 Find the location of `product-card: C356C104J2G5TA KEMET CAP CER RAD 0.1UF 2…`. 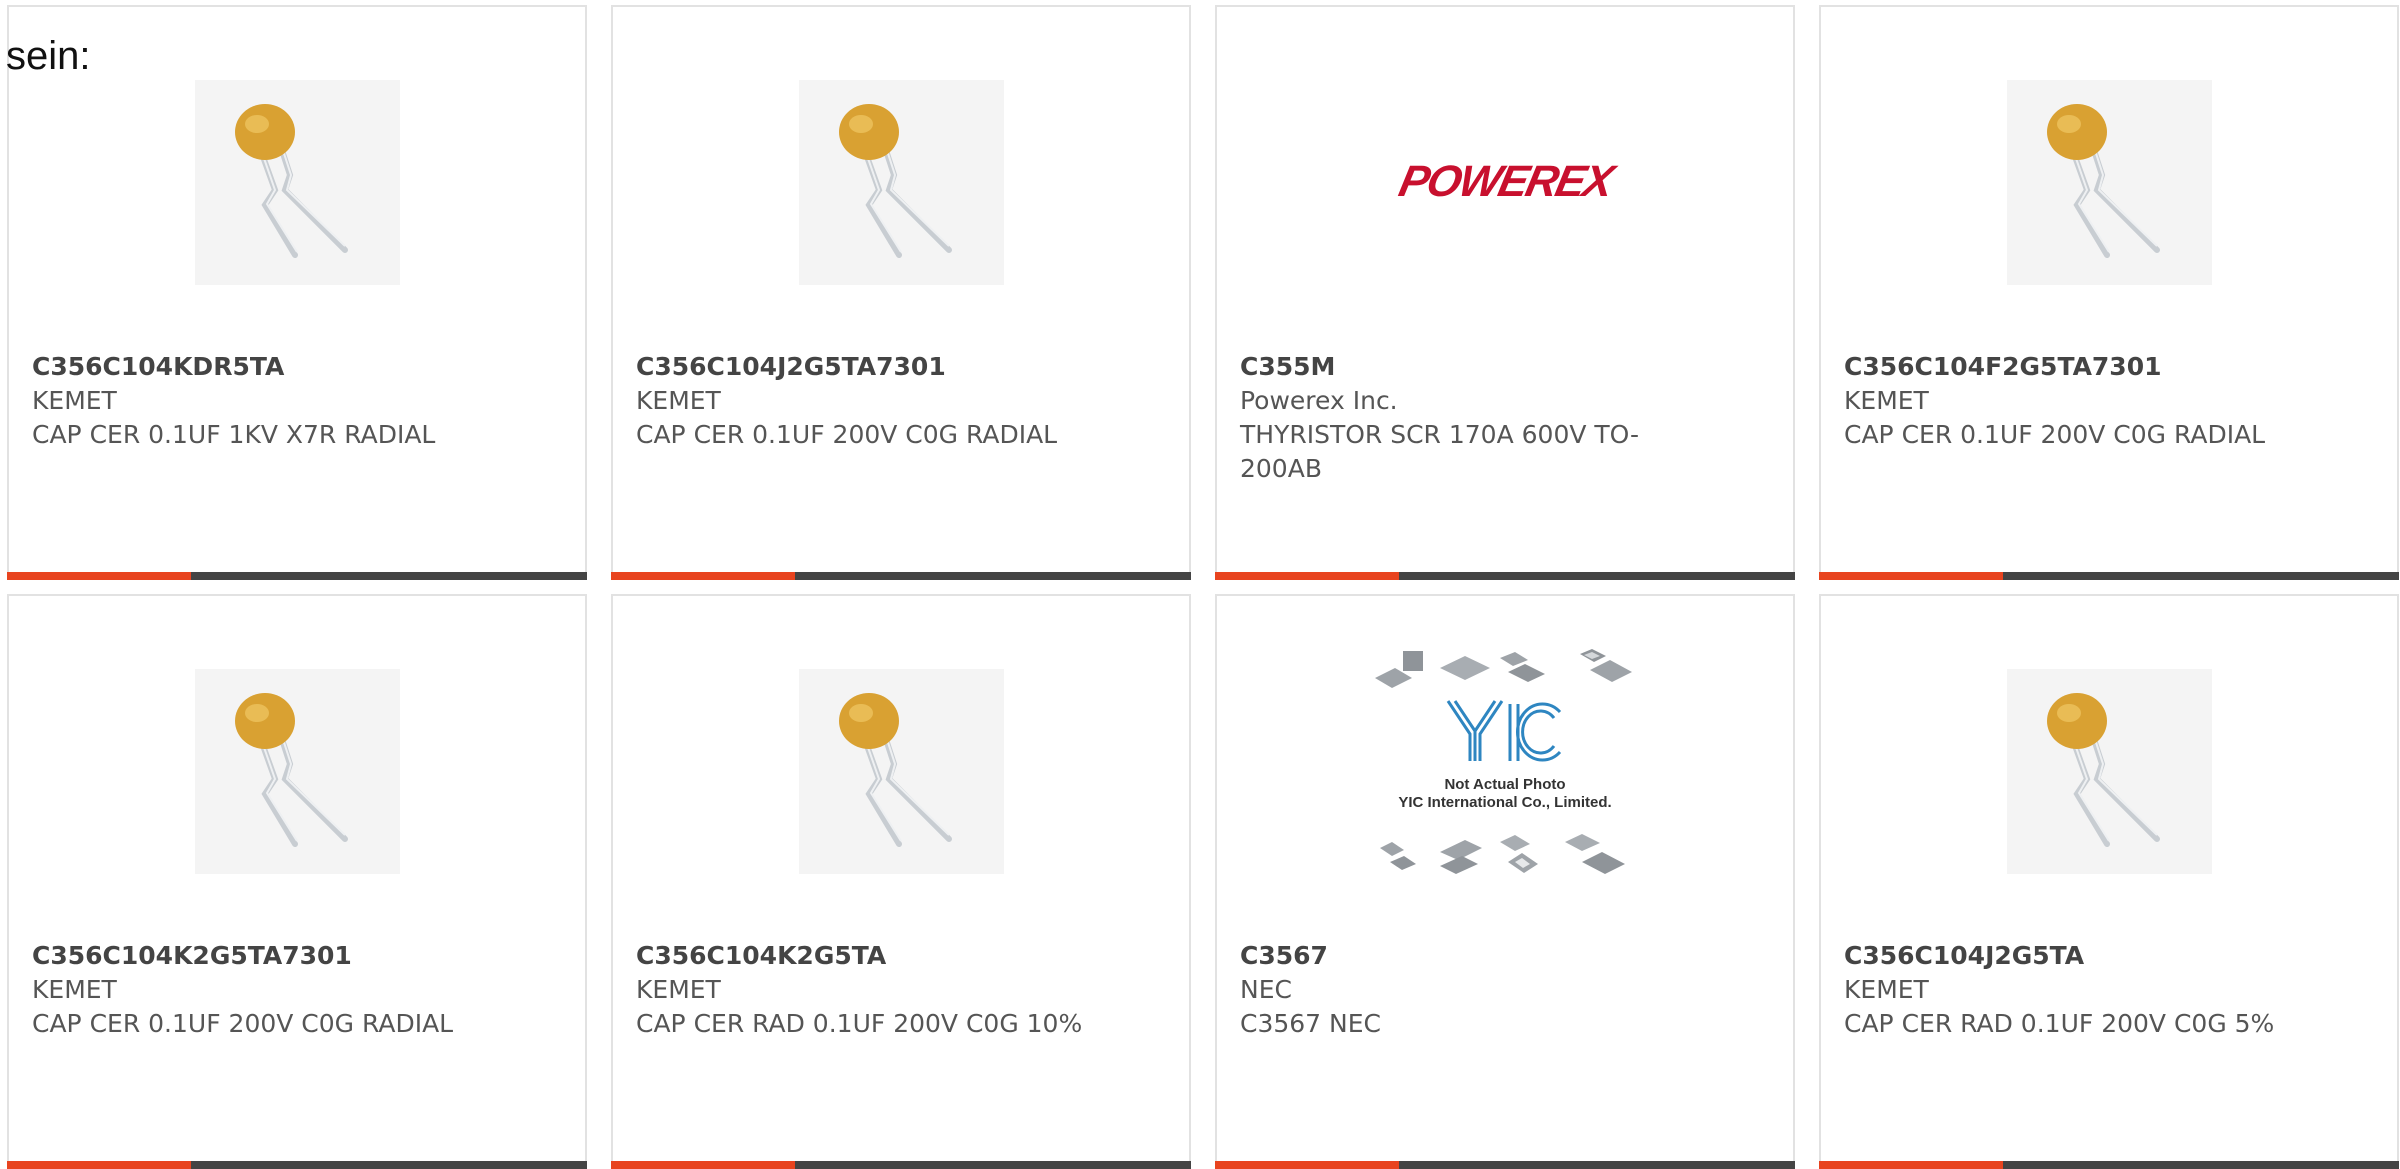

product-card: C356C104J2G5TA KEMET CAP CER RAD 0.1UF 2… is located at coordinates (2109, 881).